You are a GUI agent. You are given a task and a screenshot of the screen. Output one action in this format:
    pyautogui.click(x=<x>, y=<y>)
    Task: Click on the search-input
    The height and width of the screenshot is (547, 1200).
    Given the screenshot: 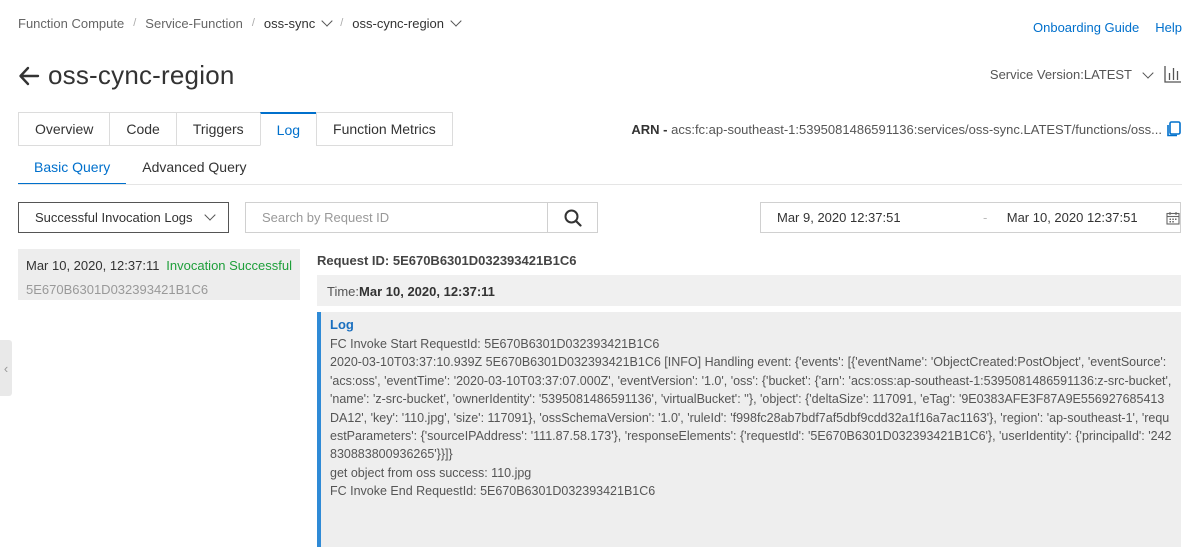 What is the action you would take?
    pyautogui.click(x=396, y=217)
    